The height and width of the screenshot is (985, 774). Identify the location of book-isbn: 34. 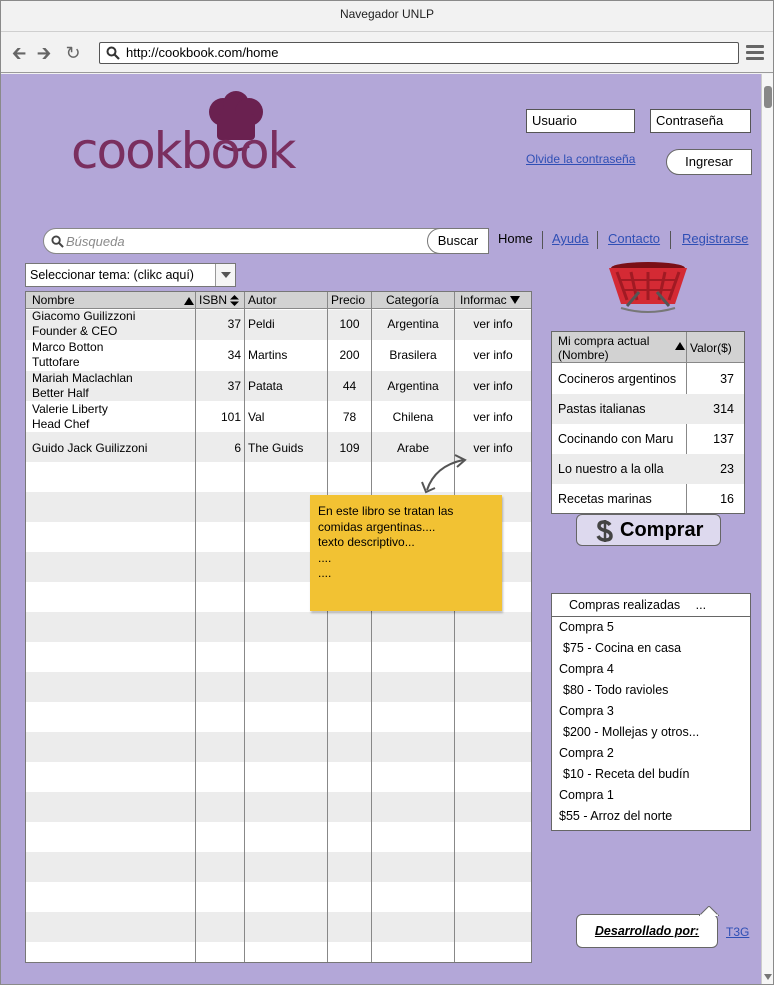
(234, 355).